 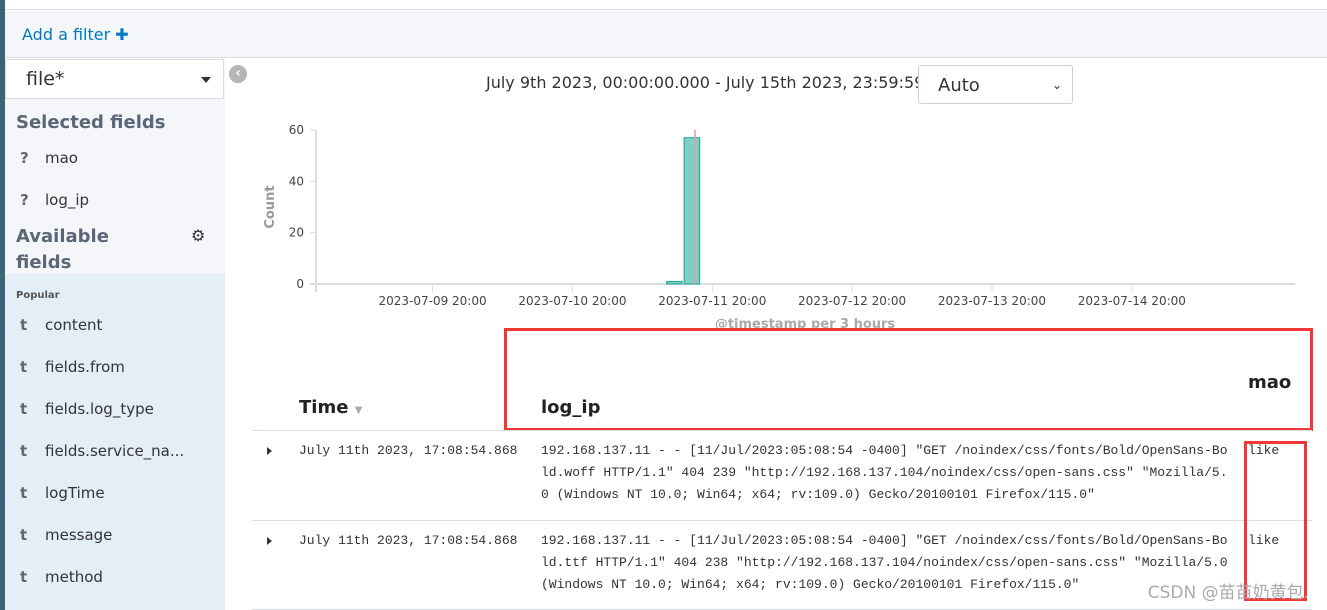 What do you see at coordinates (75, 493) in the screenshot?
I see `field-name: logTime` at bounding box center [75, 493].